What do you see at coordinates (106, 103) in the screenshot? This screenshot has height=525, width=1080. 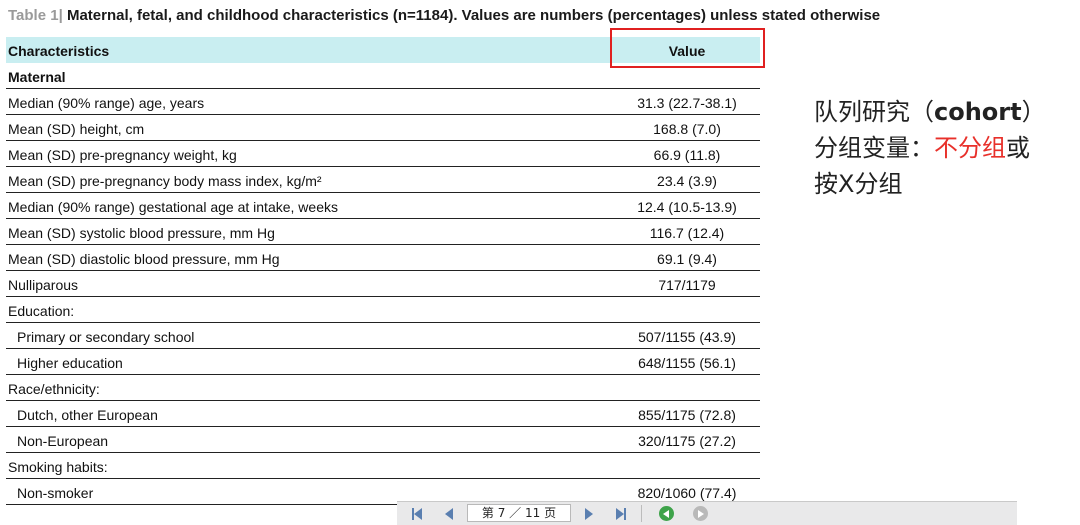 I see `row-label: Median (90% range) age, years` at bounding box center [106, 103].